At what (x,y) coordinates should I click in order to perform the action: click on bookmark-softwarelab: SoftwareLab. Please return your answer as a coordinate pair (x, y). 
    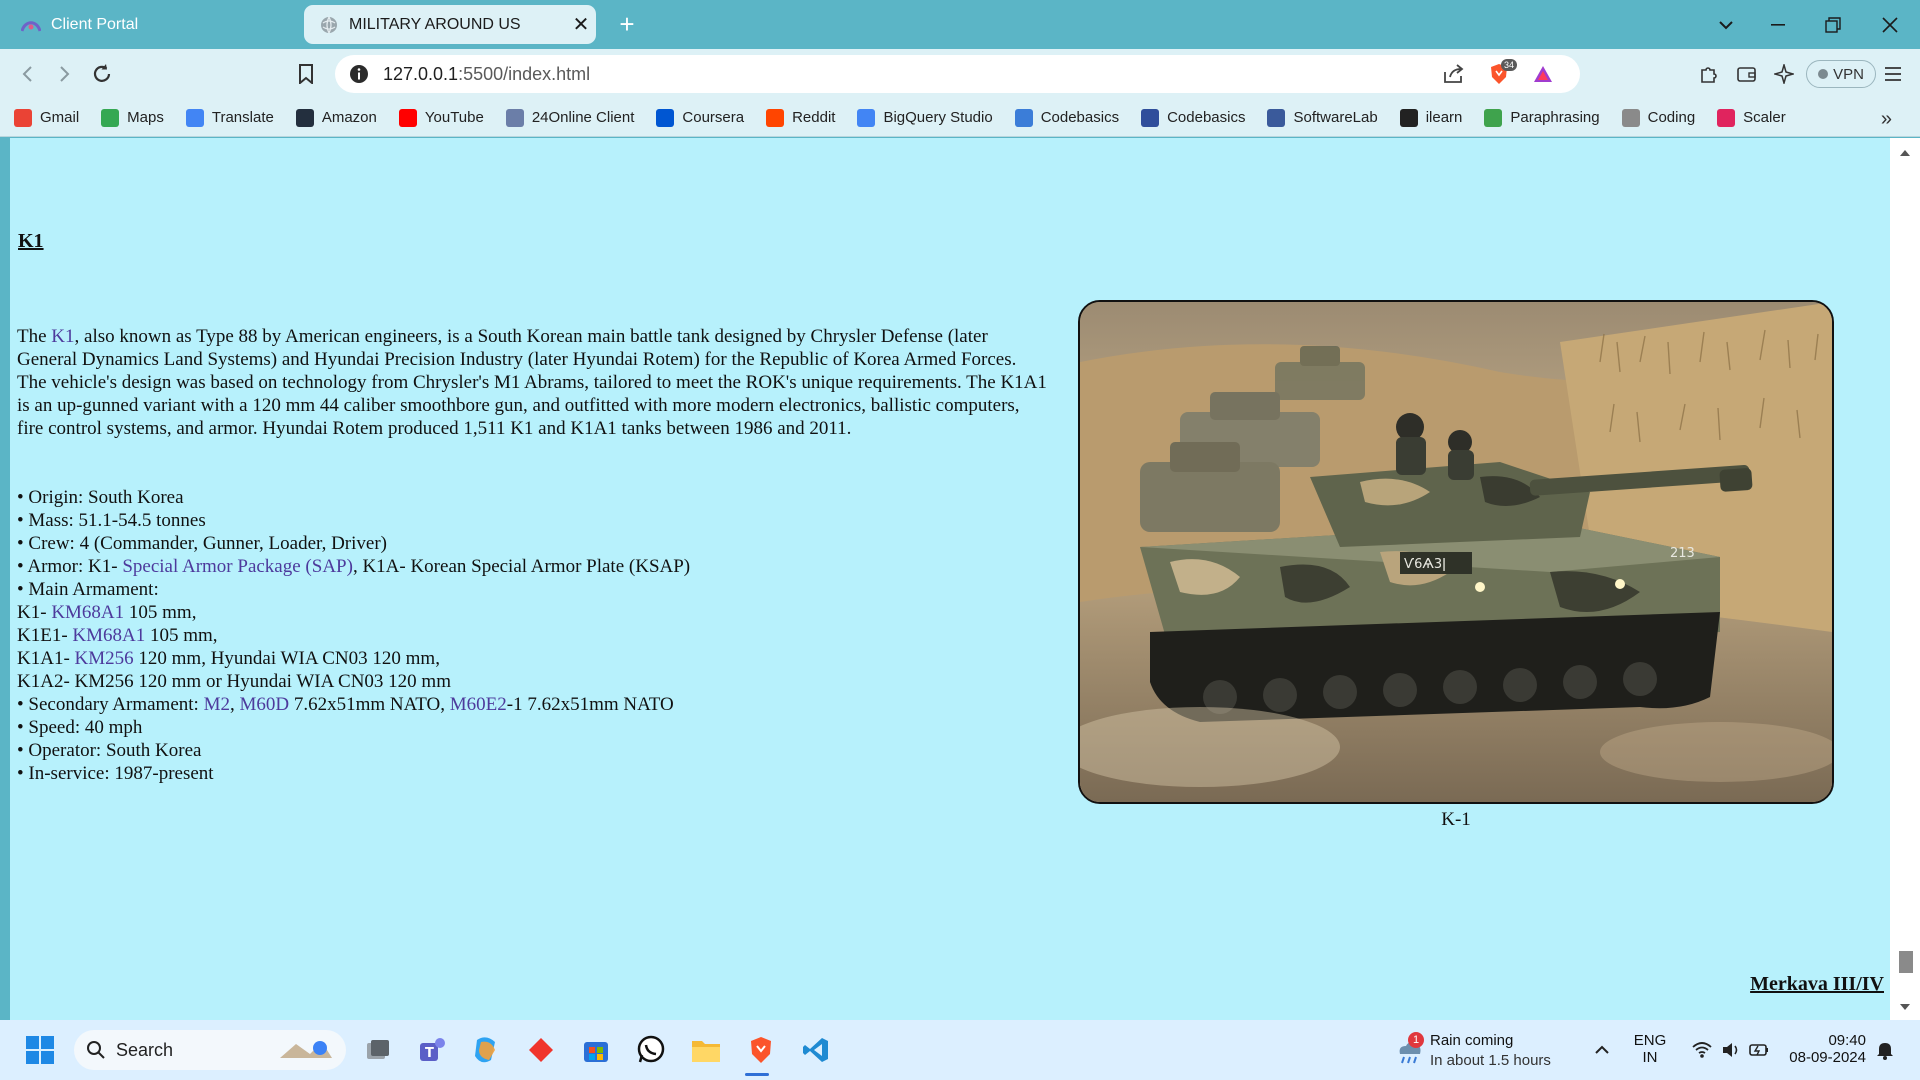
    Looking at the image, I should click on (1322, 117).